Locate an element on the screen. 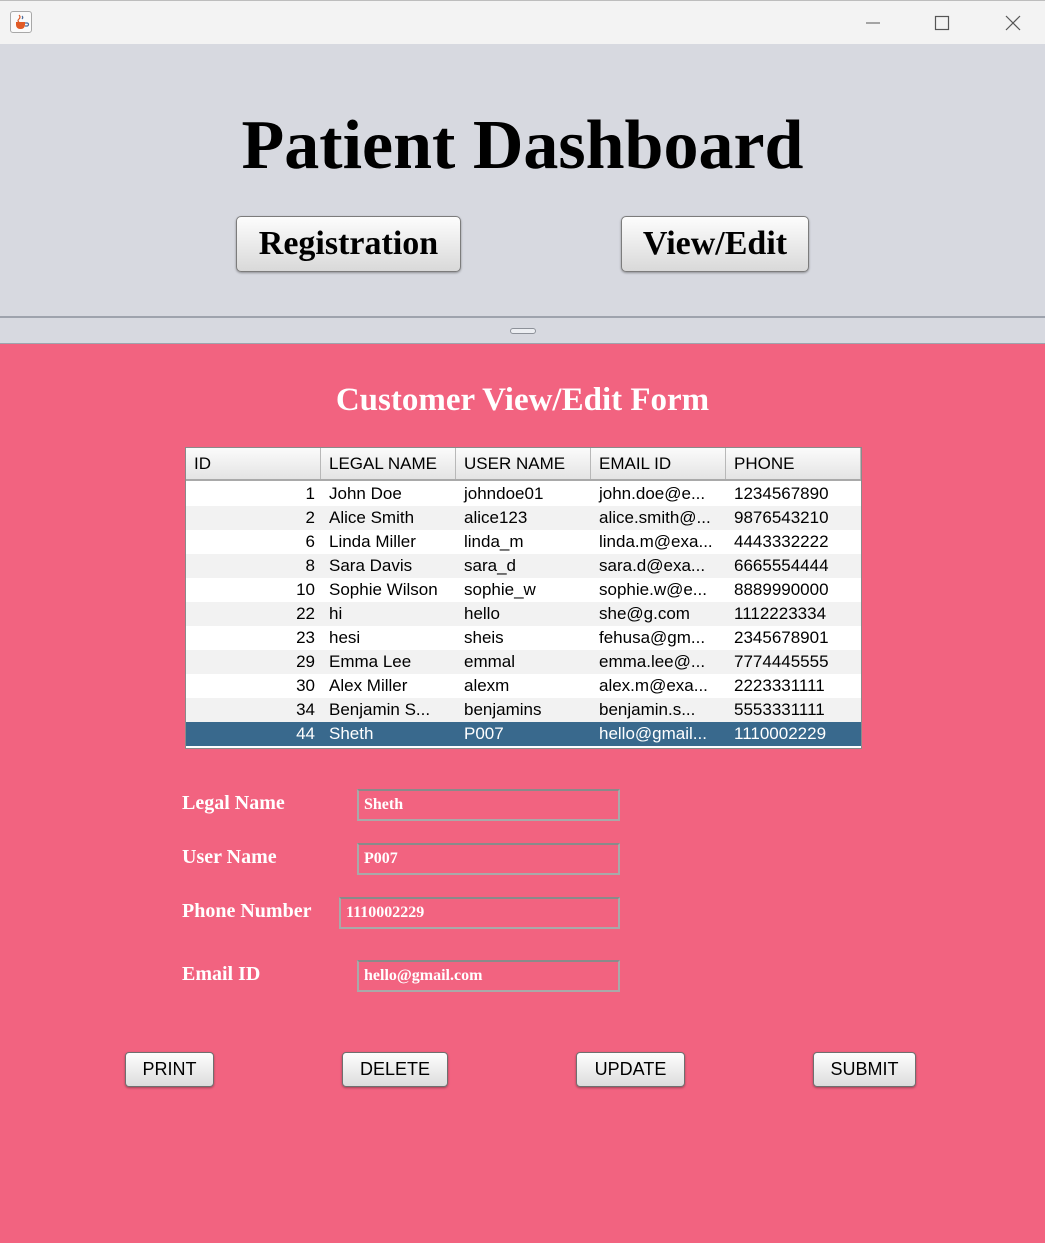 The height and width of the screenshot is (1243, 1045). cell-id: 2 is located at coordinates (310, 517).